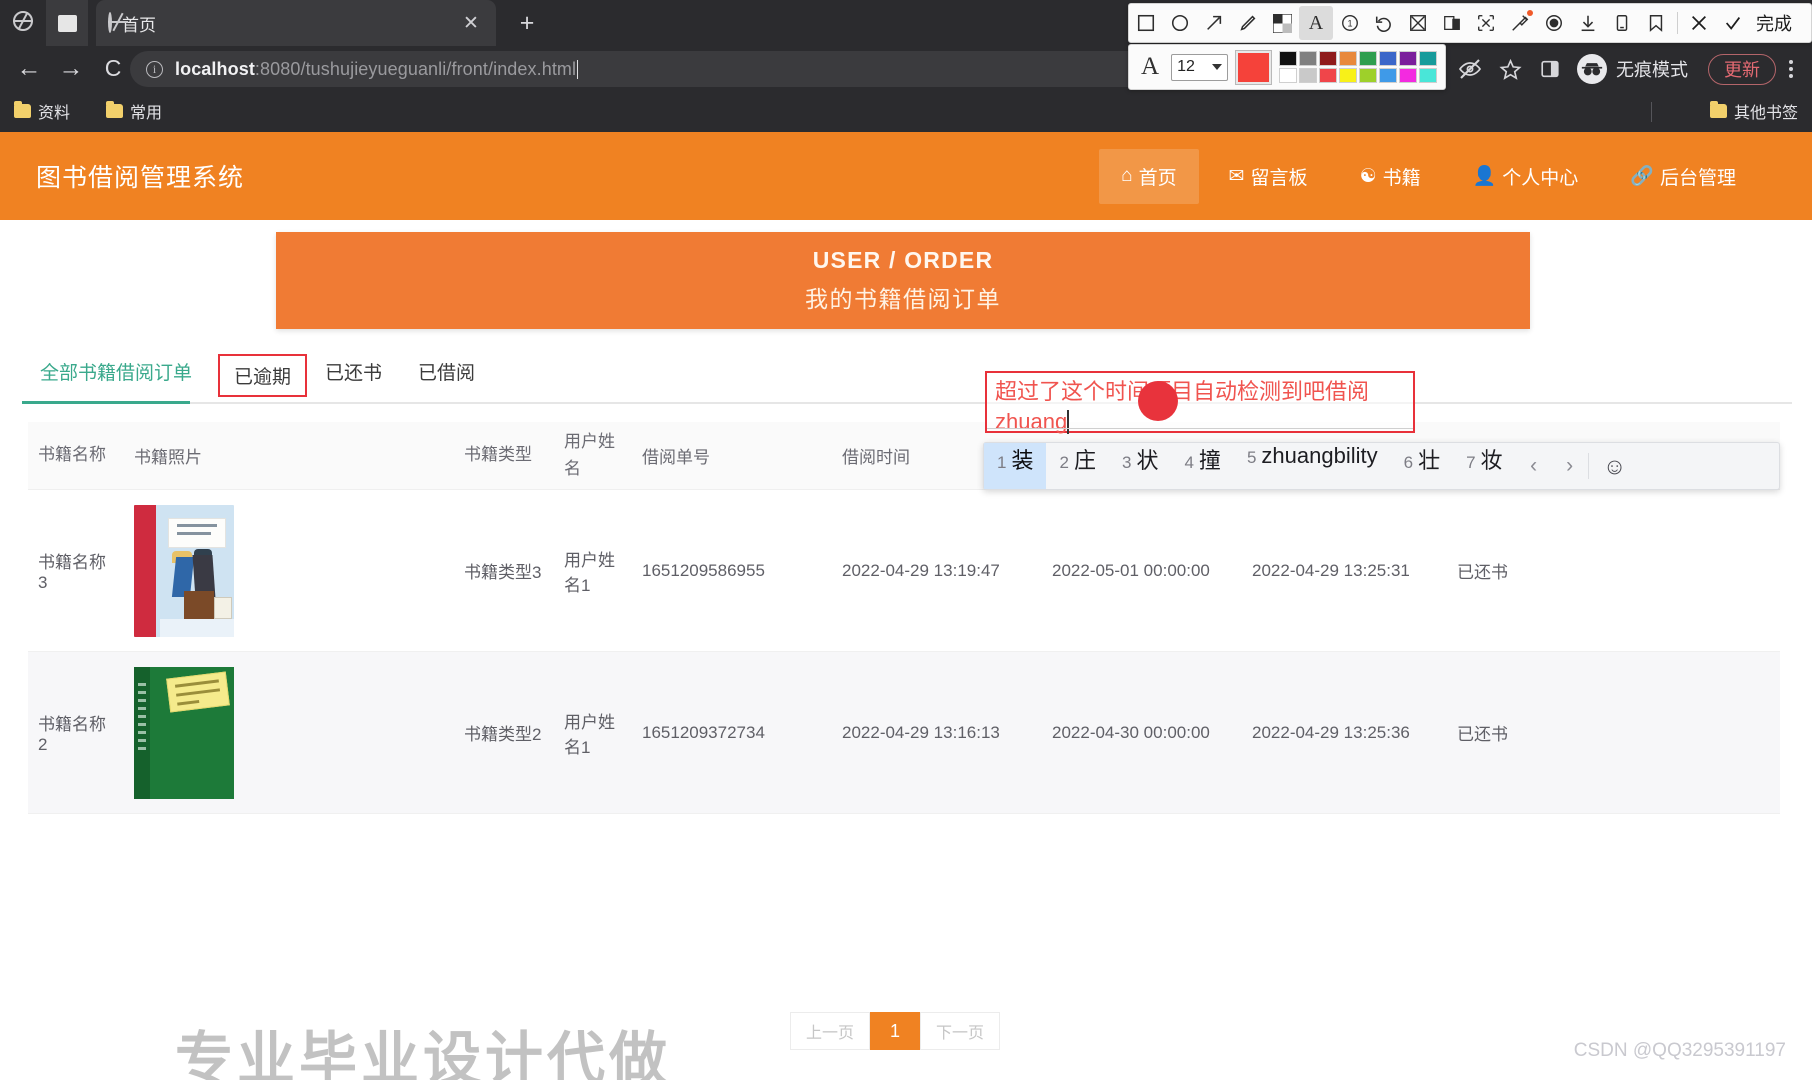 This screenshot has width=1812, height=1080. Describe the element at coordinates (1189, 462) in the screenshot. I see `ime-candidate-number: 4` at that location.